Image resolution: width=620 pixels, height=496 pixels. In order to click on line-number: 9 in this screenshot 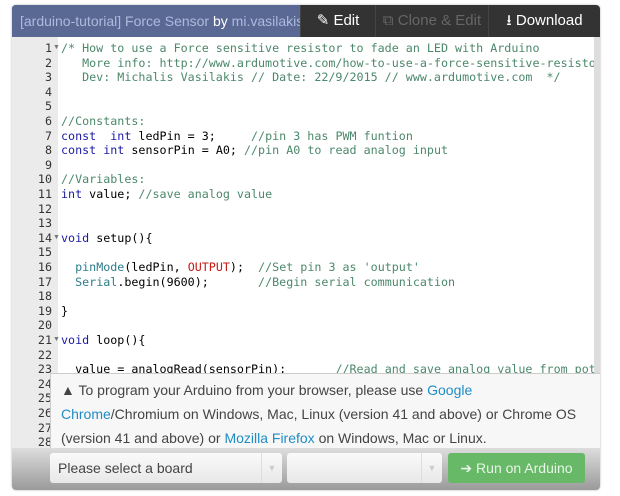, I will do `click(48, 164)`.